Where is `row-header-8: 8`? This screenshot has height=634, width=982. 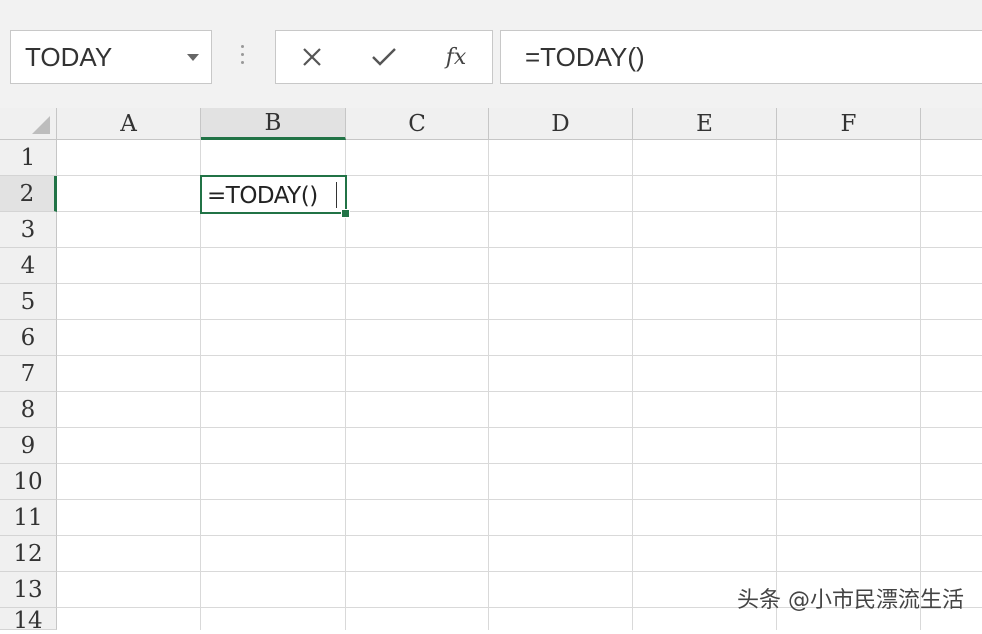
row-header-8: 8 is located at coordinates (28, 410).